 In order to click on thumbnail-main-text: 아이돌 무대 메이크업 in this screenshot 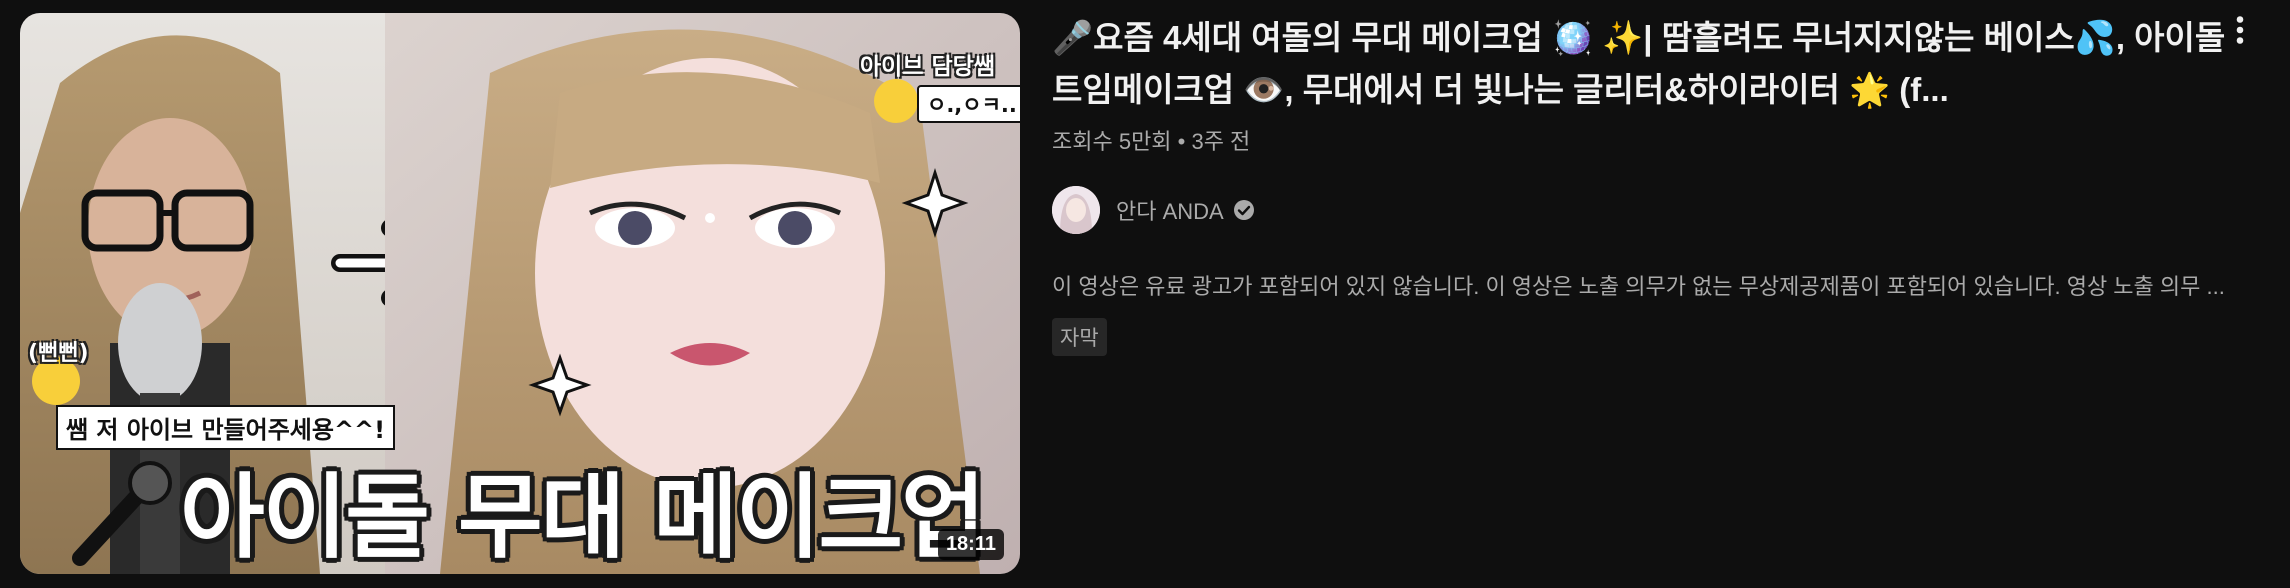, I will do `click(583, 517)`.